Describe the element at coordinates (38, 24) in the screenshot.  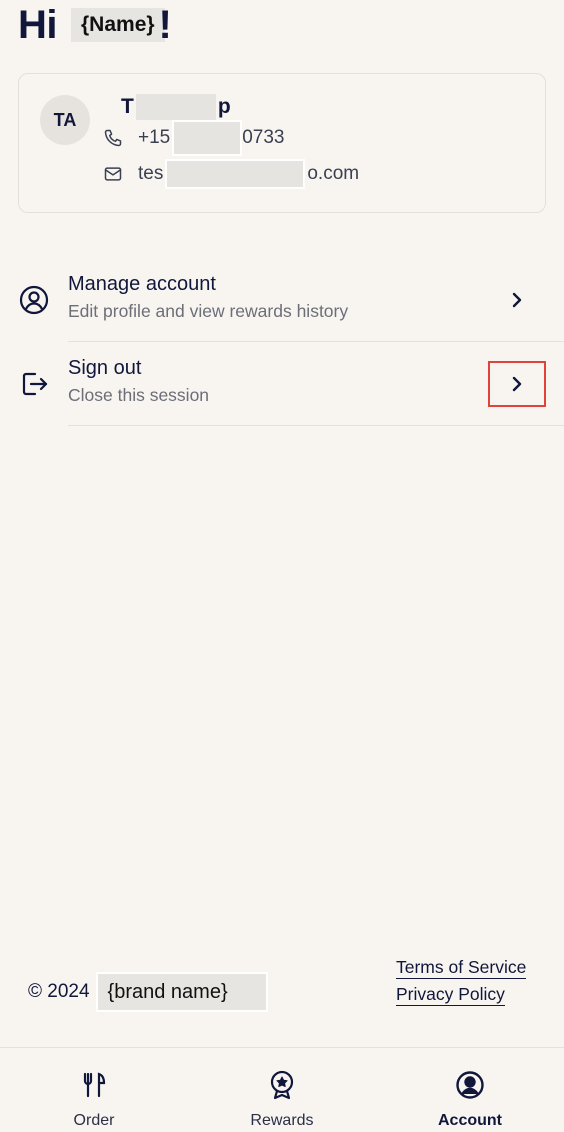
I see `greeting-prefix: Hi` at that location.